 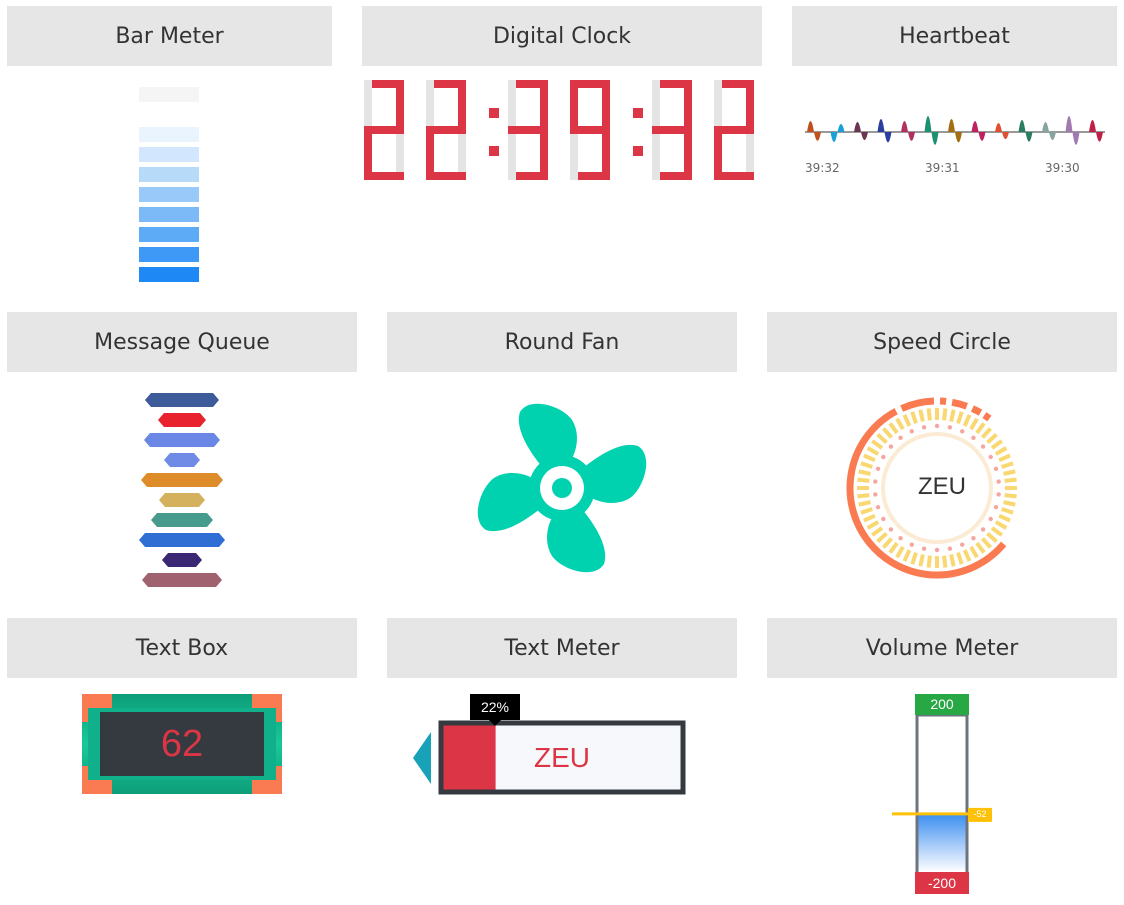 What do you see at coordinates (169, 184) in the screenshot?
I see `bar-meter` at bounding box center [169, 184].